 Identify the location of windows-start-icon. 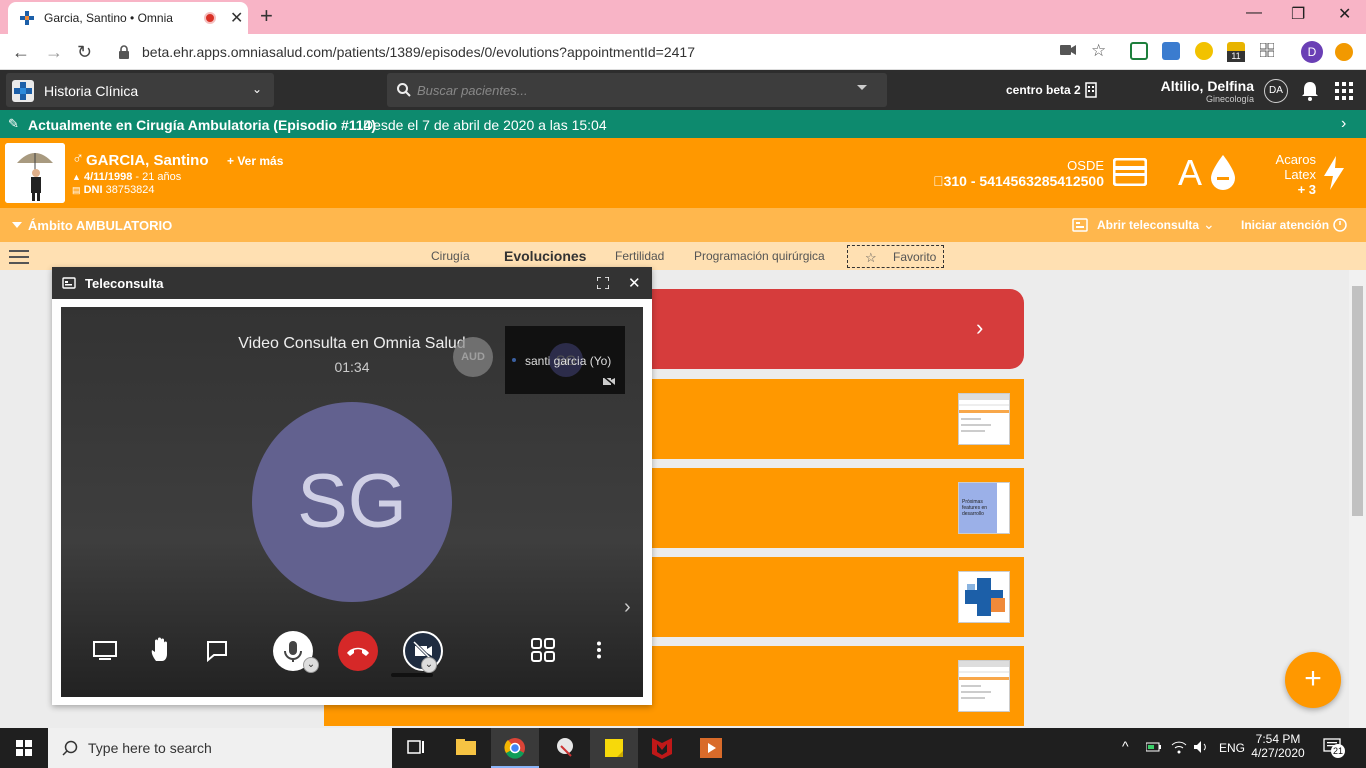
(24, 748).